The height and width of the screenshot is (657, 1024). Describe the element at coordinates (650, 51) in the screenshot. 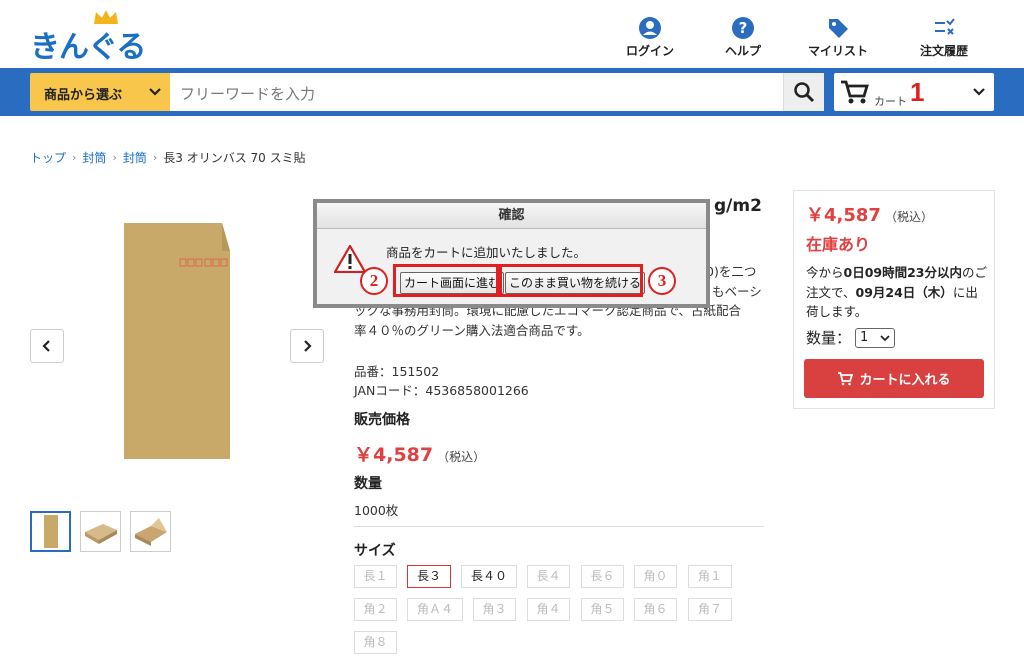

I see `nav-label: ログイン` at that location.